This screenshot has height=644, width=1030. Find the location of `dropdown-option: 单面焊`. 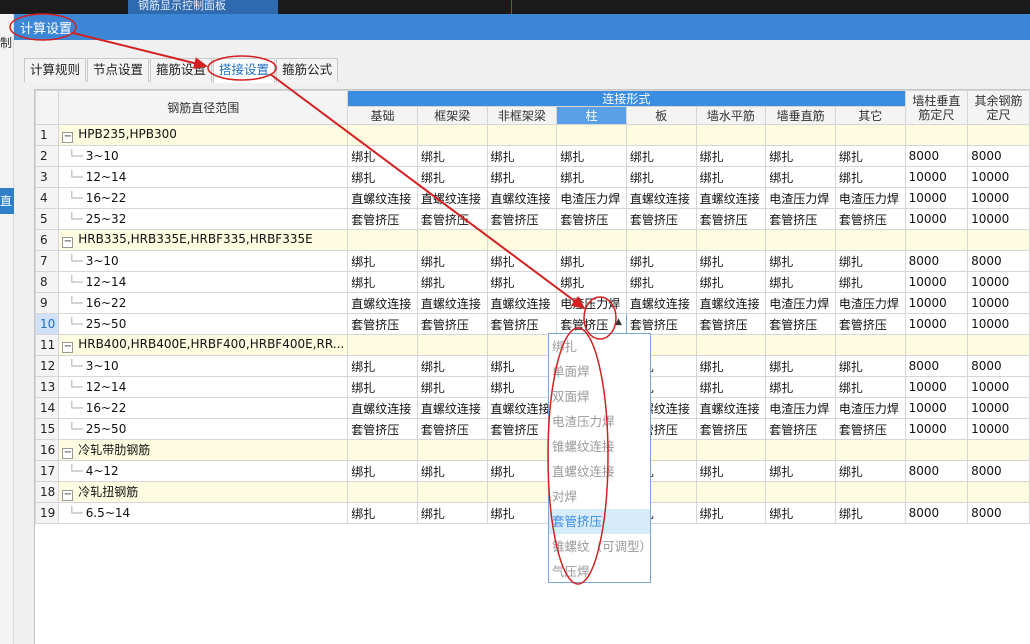

dropdown-option: 单面焊 is located at coordinates (599, 371).